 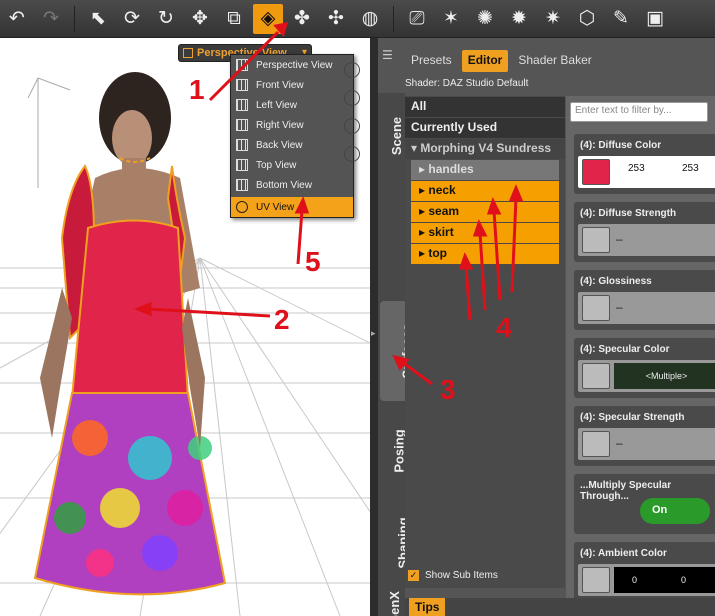 I want to click on annotation-4: 4, so click(x=504, y=327).